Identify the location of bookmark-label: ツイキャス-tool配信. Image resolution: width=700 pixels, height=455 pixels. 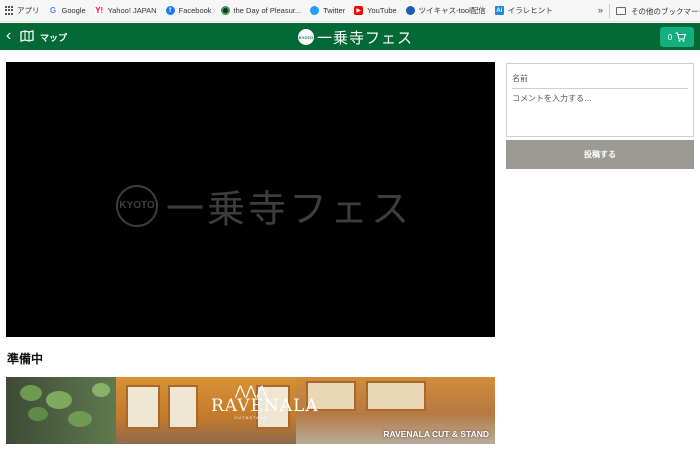
(452, 10).